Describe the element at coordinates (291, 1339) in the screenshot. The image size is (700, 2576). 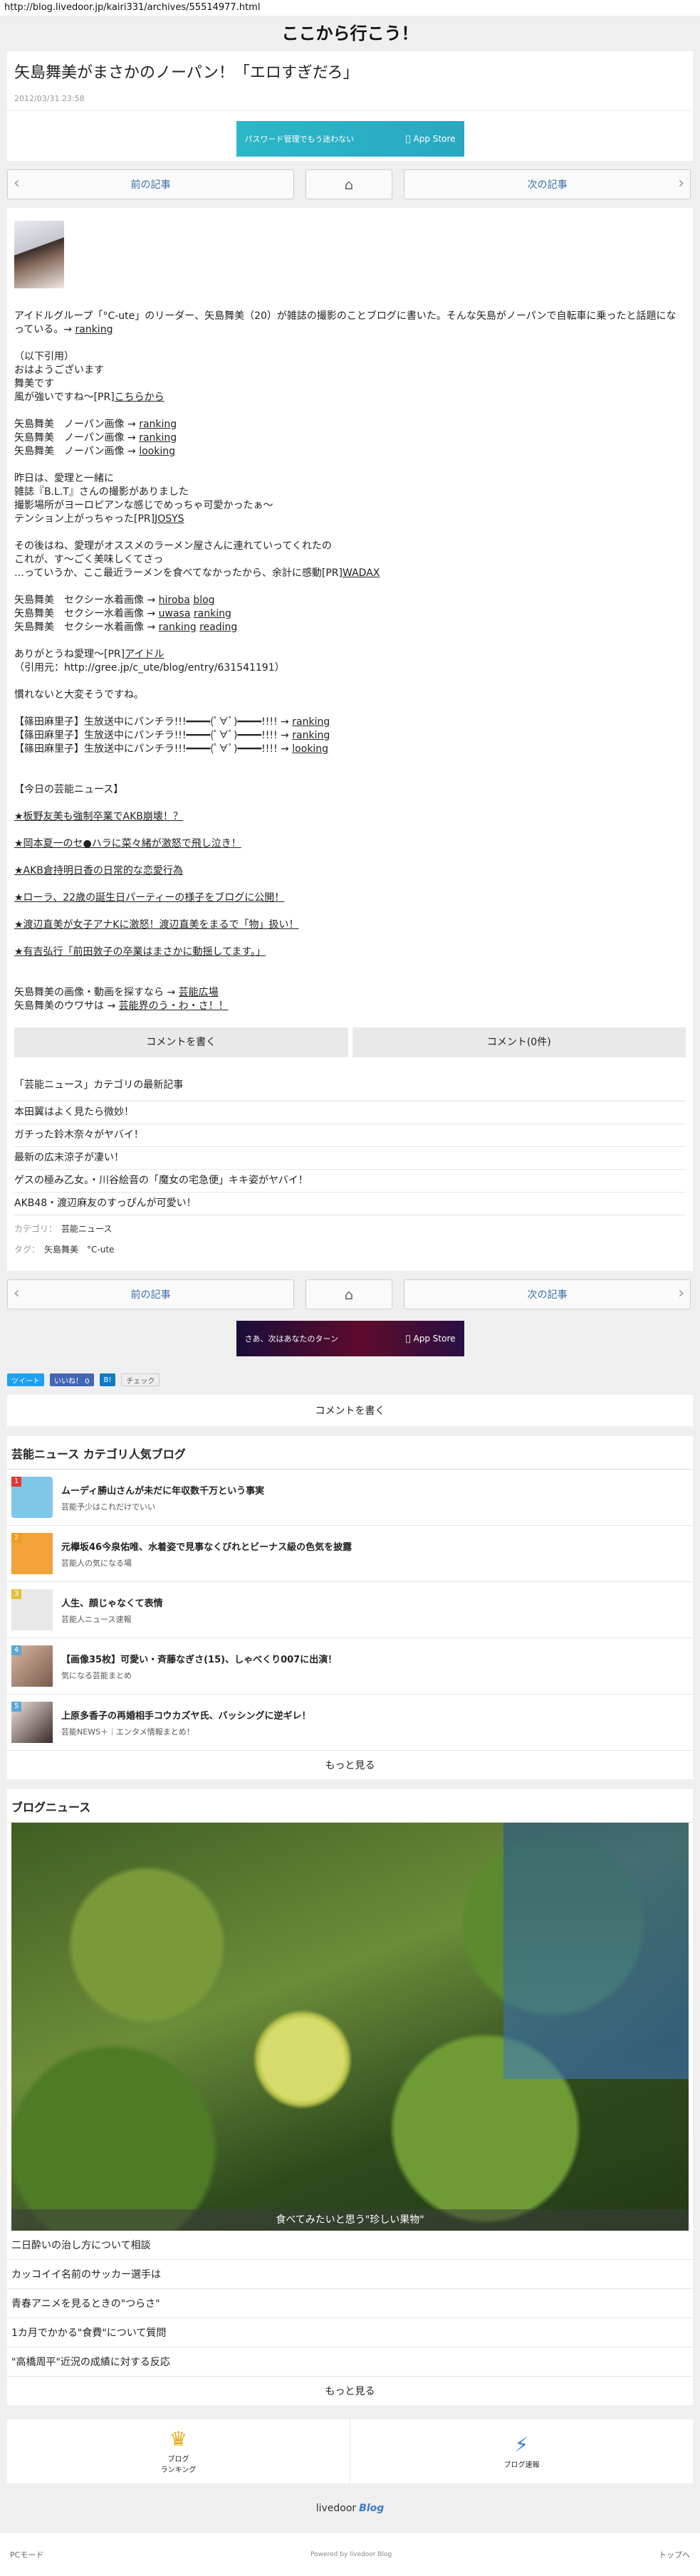
I see `ad-text: さあ、次はあなたのターン` at that location.